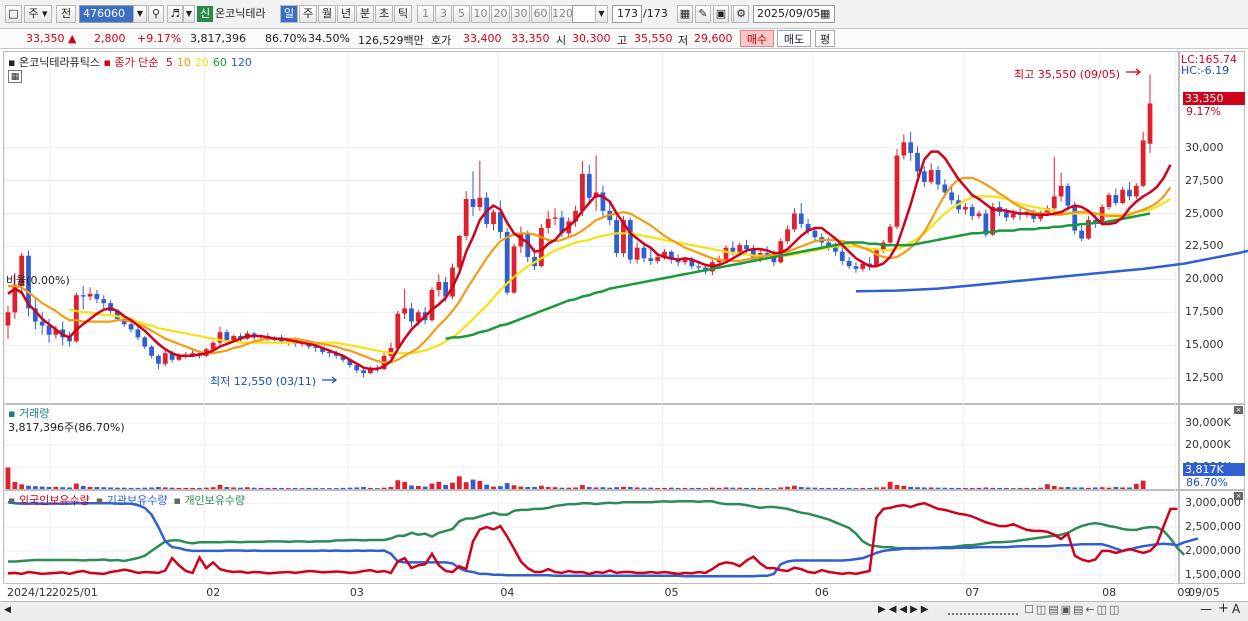  I want to click on foreign-line, so click(592, 538).